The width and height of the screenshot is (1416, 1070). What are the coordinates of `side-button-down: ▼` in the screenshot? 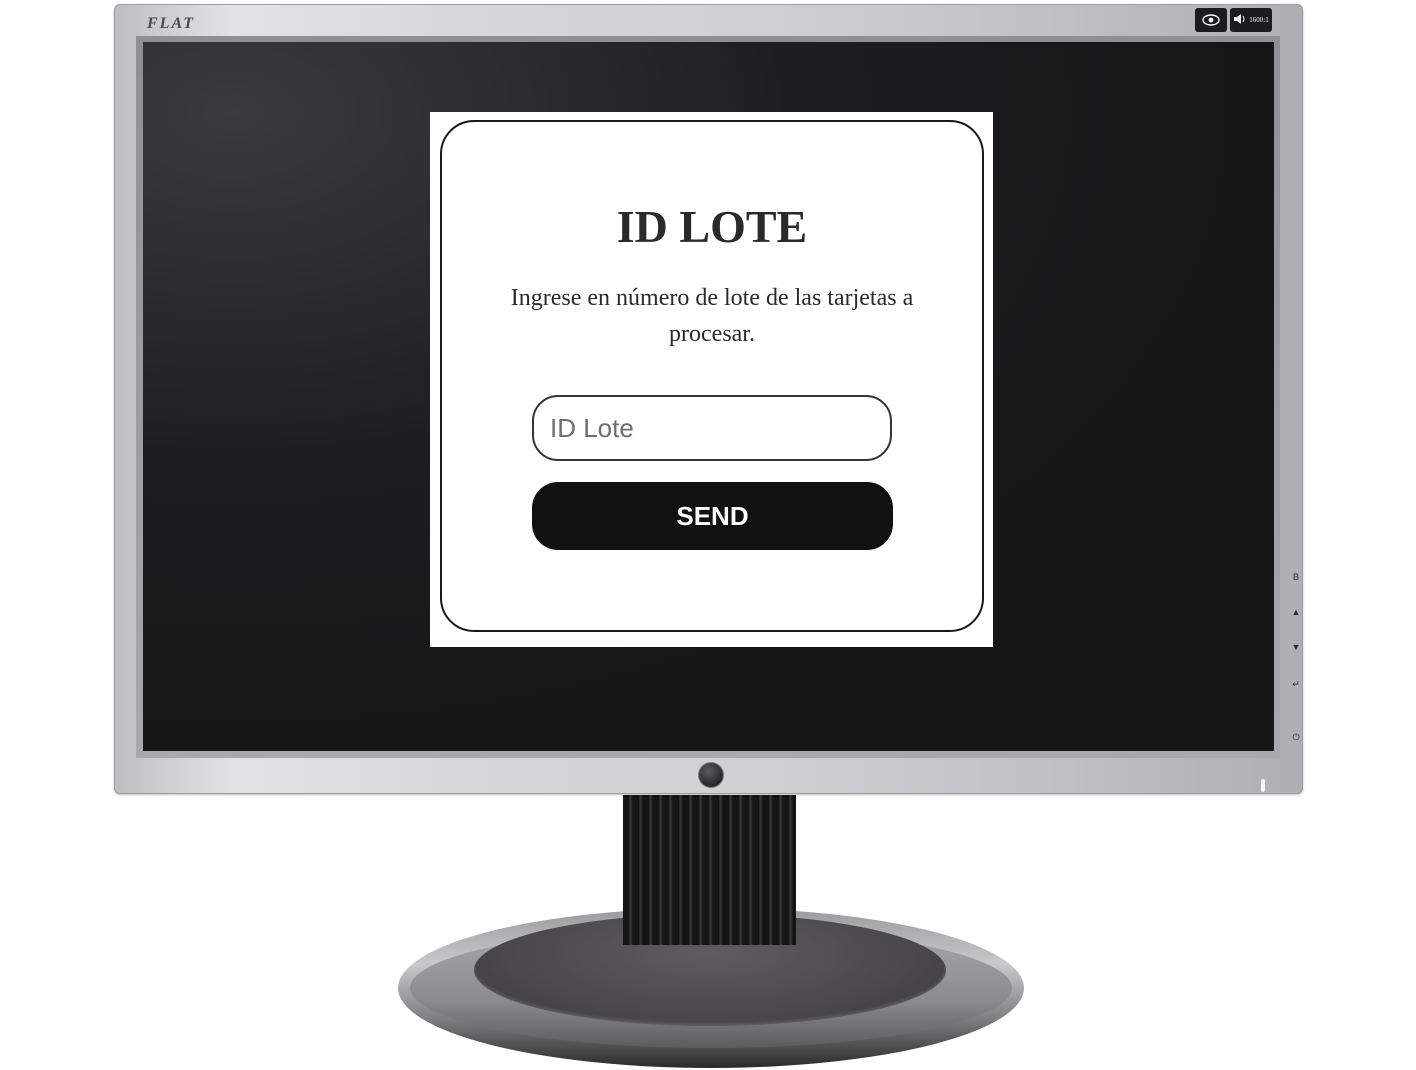 It's located at (1296, 647).